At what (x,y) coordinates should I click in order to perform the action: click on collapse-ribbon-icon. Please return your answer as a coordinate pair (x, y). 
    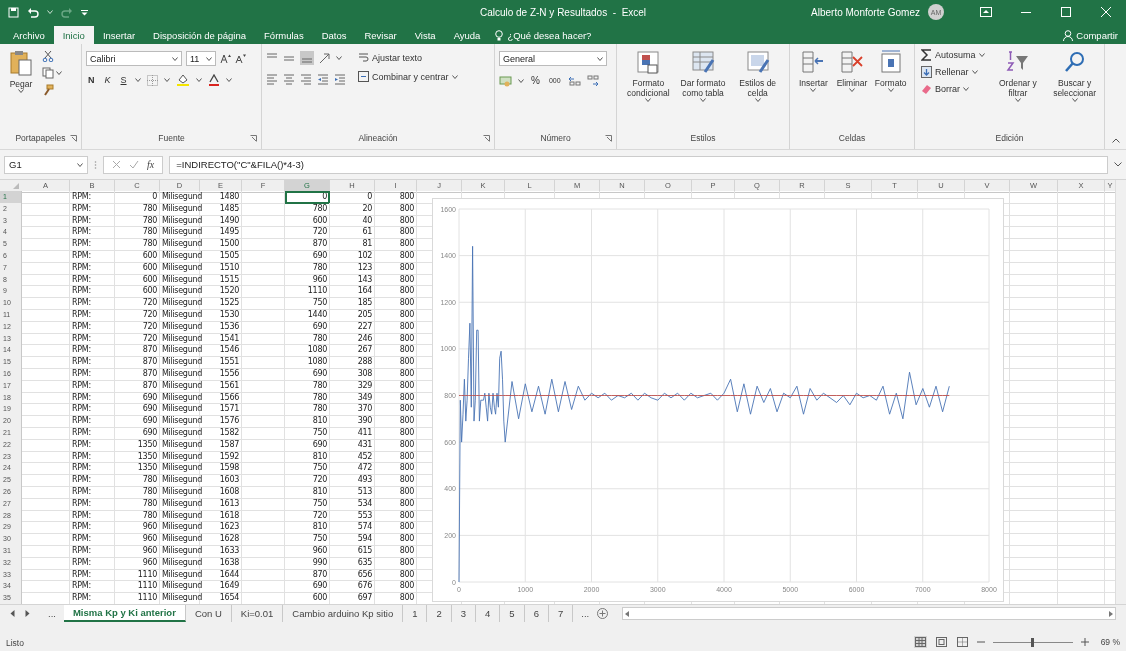
    Looking at the image, I should click on (1116, 140).